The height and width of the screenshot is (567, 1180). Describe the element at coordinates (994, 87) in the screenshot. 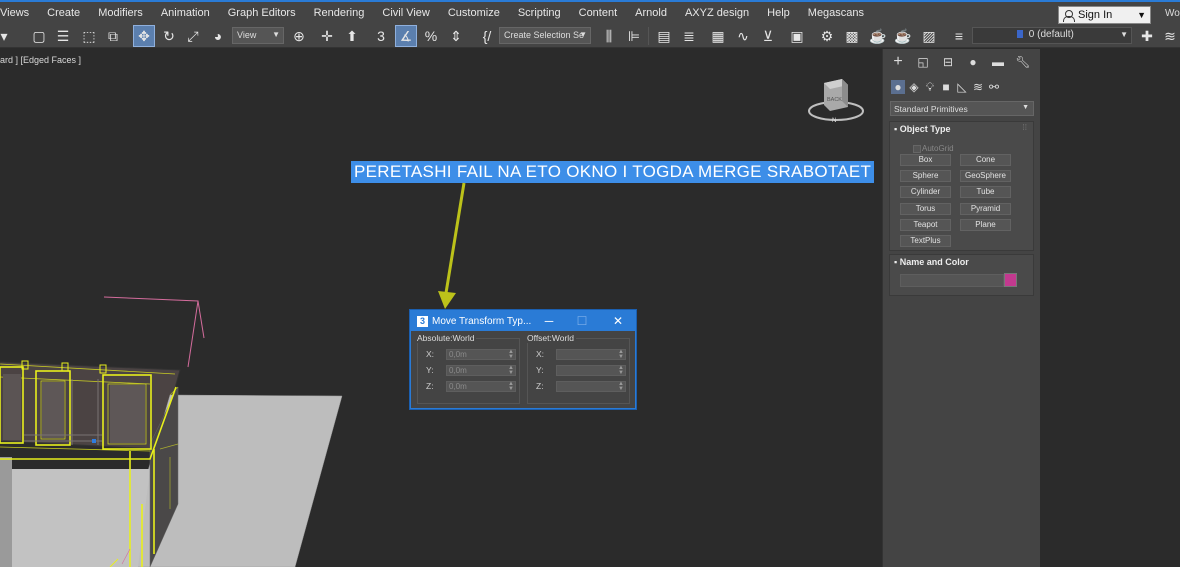

I see `systems-icon: ⚯` at that location.